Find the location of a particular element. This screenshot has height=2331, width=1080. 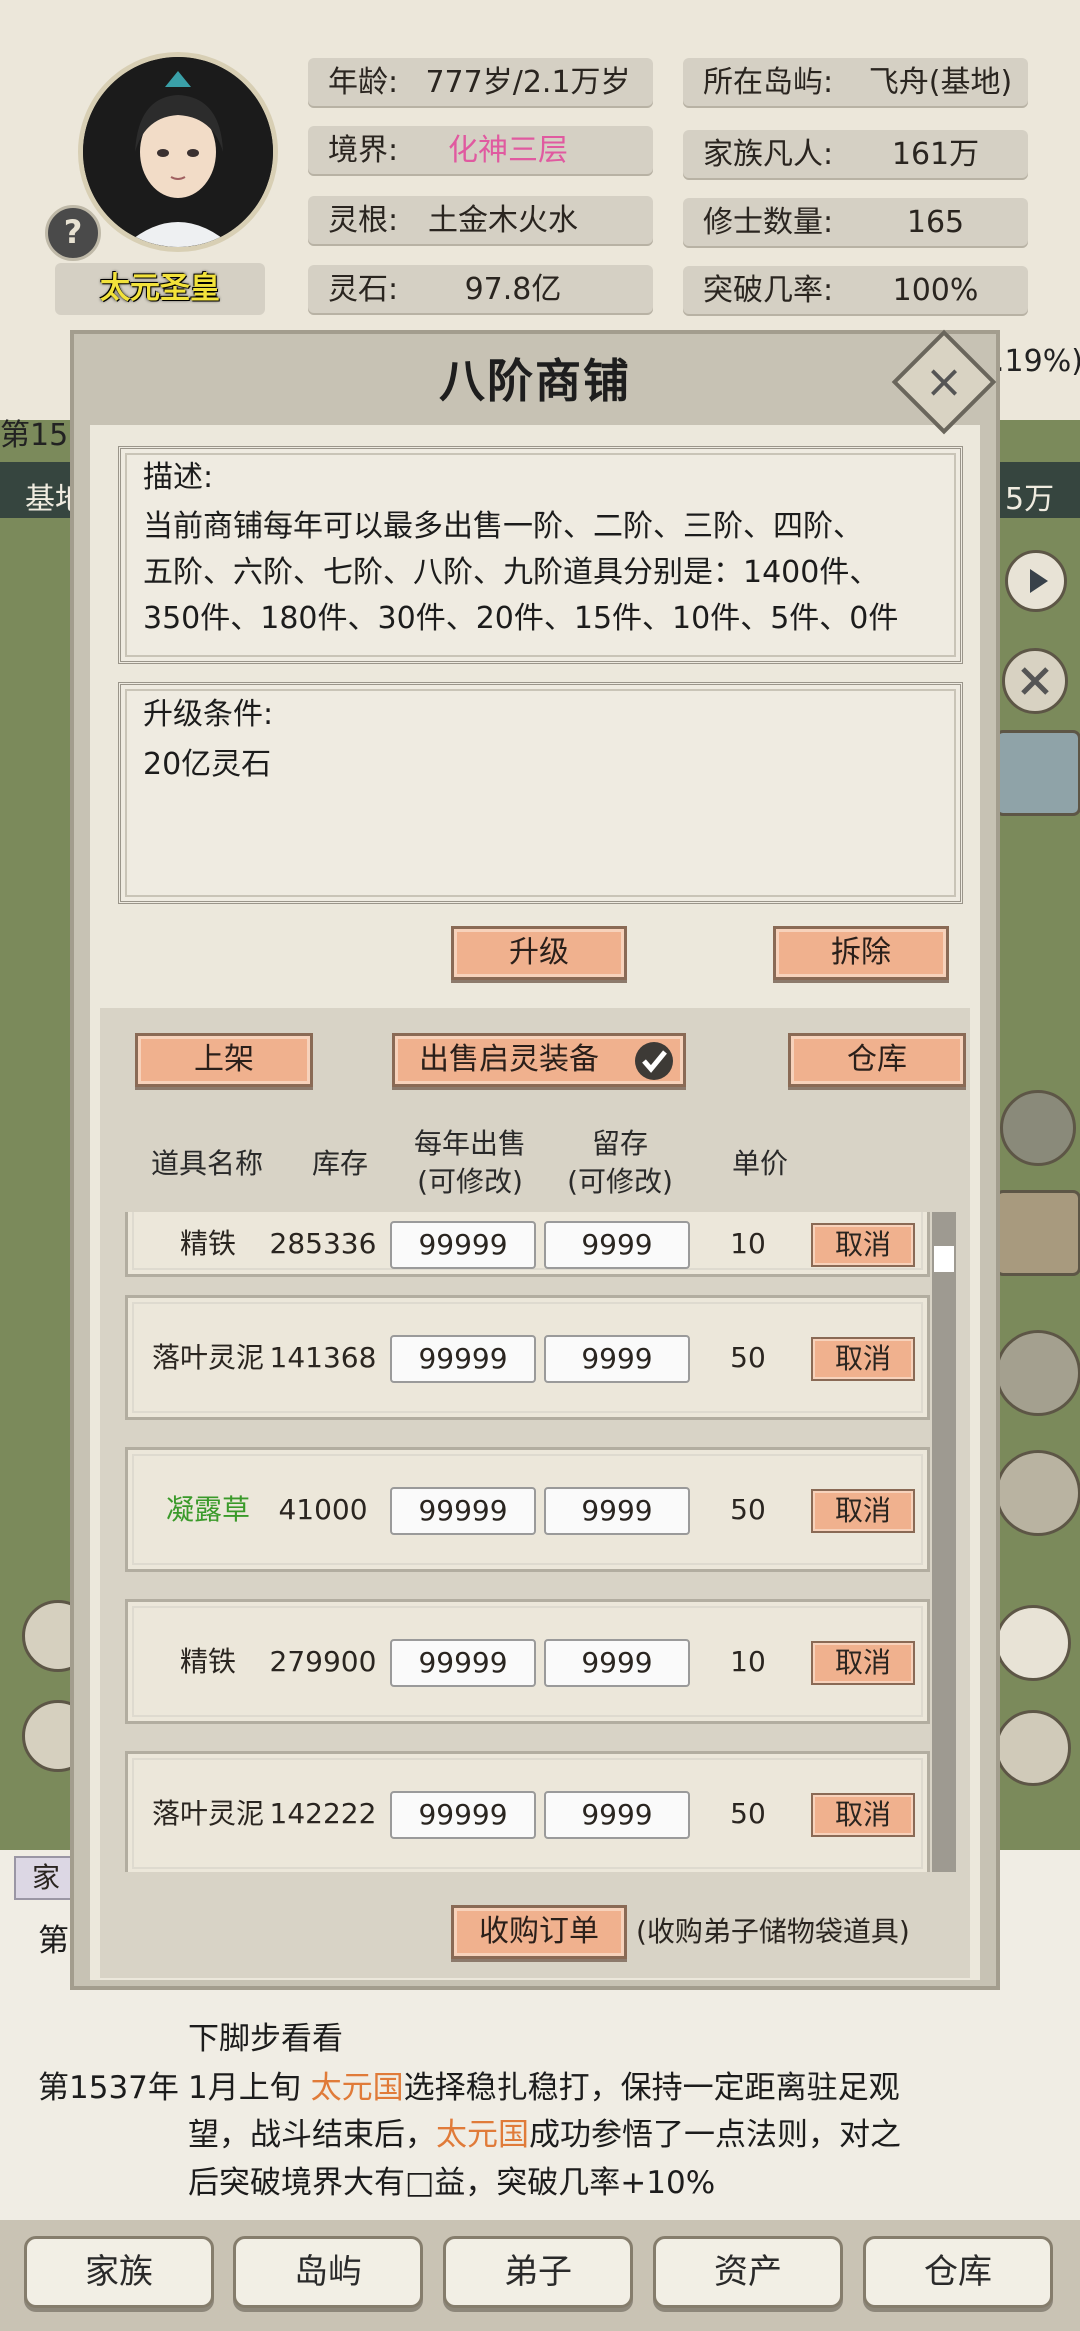

furnace-icon is located at coordinates (1038, 1128).